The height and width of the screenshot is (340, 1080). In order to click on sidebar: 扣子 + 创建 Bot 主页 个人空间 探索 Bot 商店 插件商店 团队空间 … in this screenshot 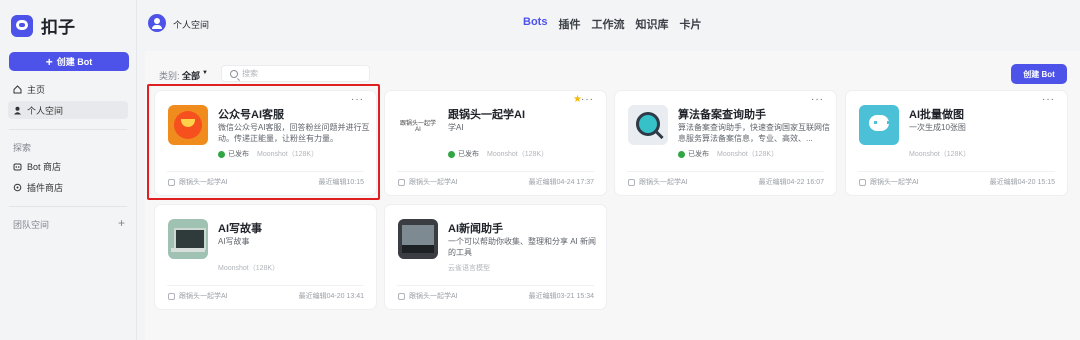, I will do `click(68, 170)`.